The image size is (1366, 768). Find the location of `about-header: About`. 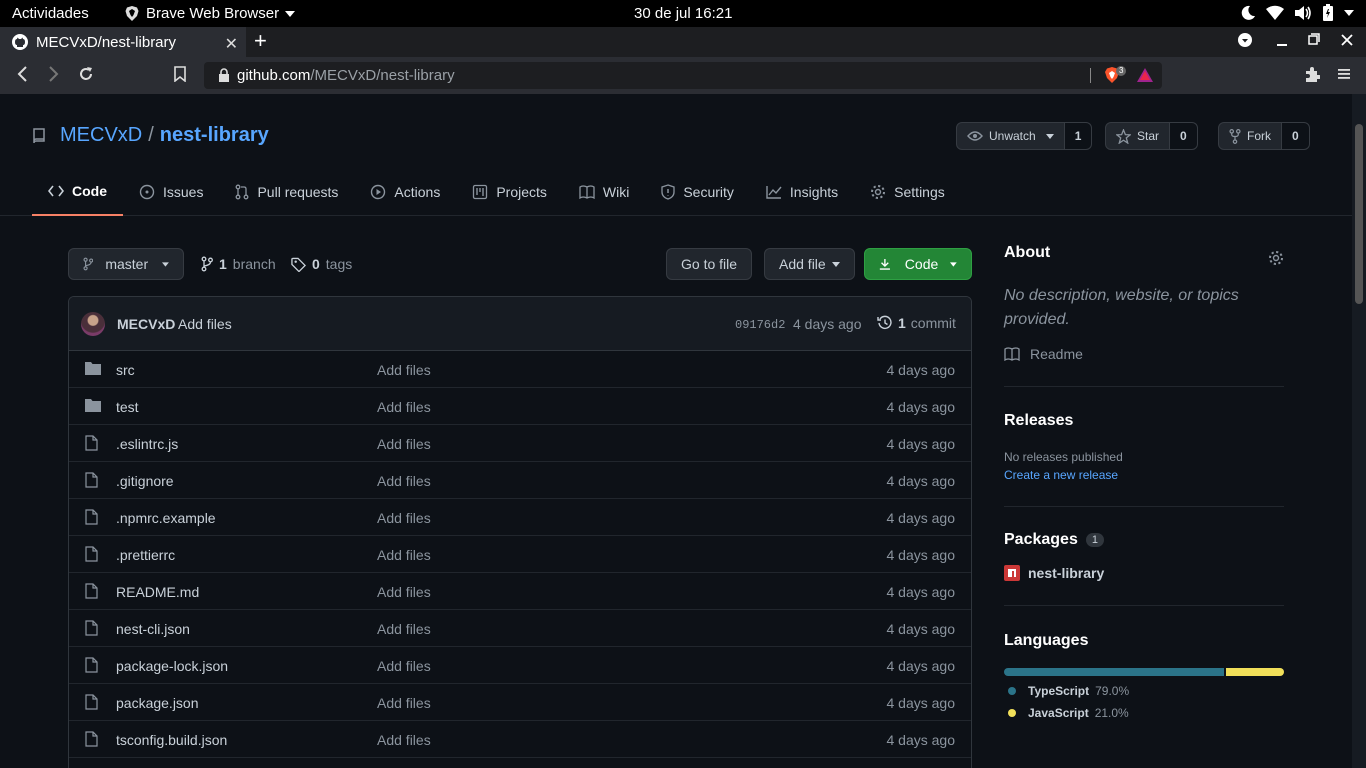

about-header: About is located at coordinates (1144, 255).